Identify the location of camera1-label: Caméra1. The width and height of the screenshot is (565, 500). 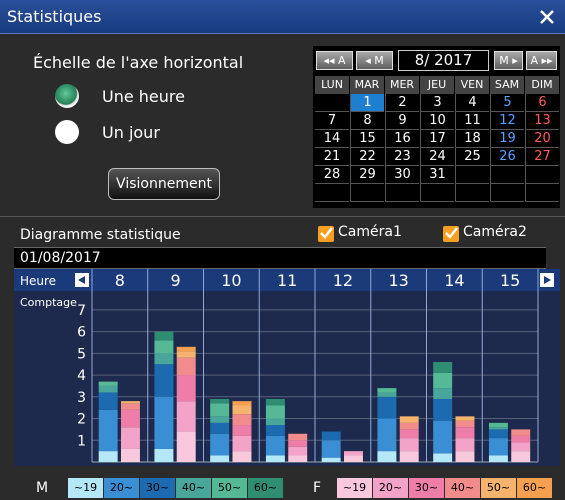
(370, 232).